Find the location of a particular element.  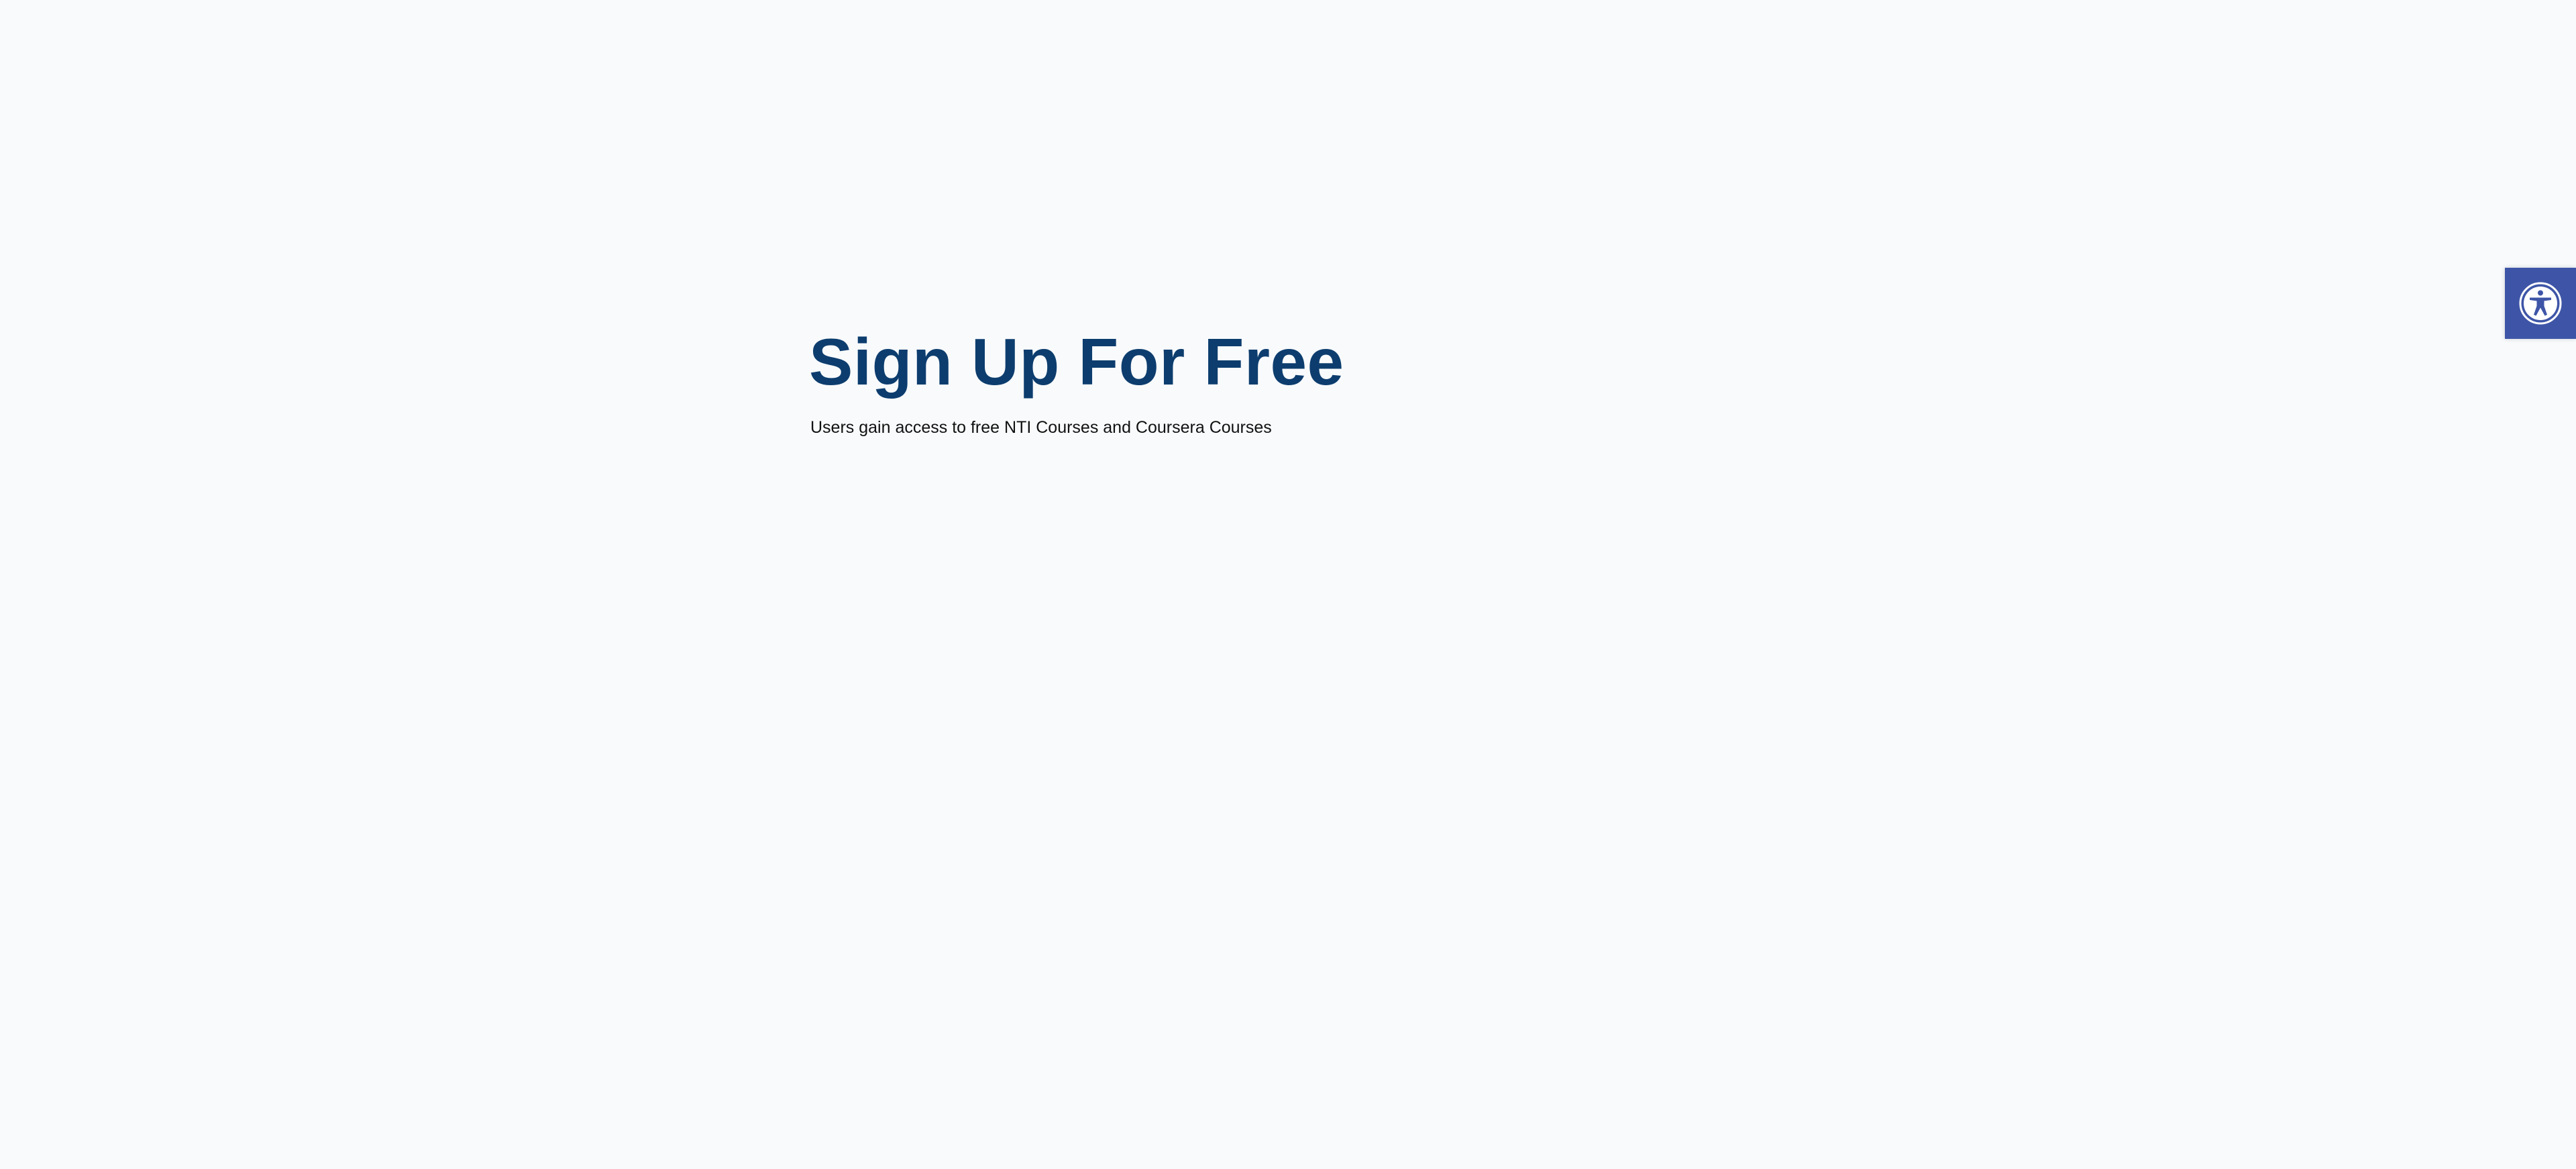

accessibility-toolbar-button is located at coordinates (2540, 303).